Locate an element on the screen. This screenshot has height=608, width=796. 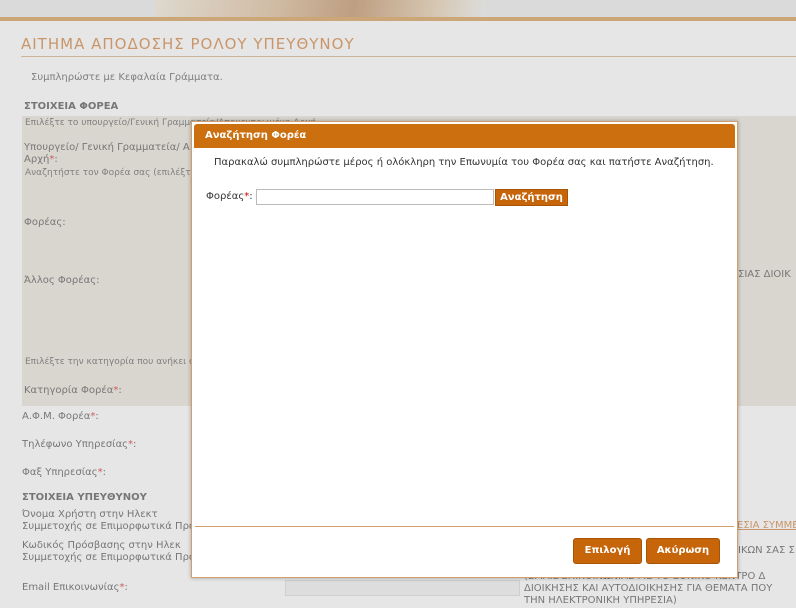
search-button: Αναζήτηση is located at coordinates (531, 197).